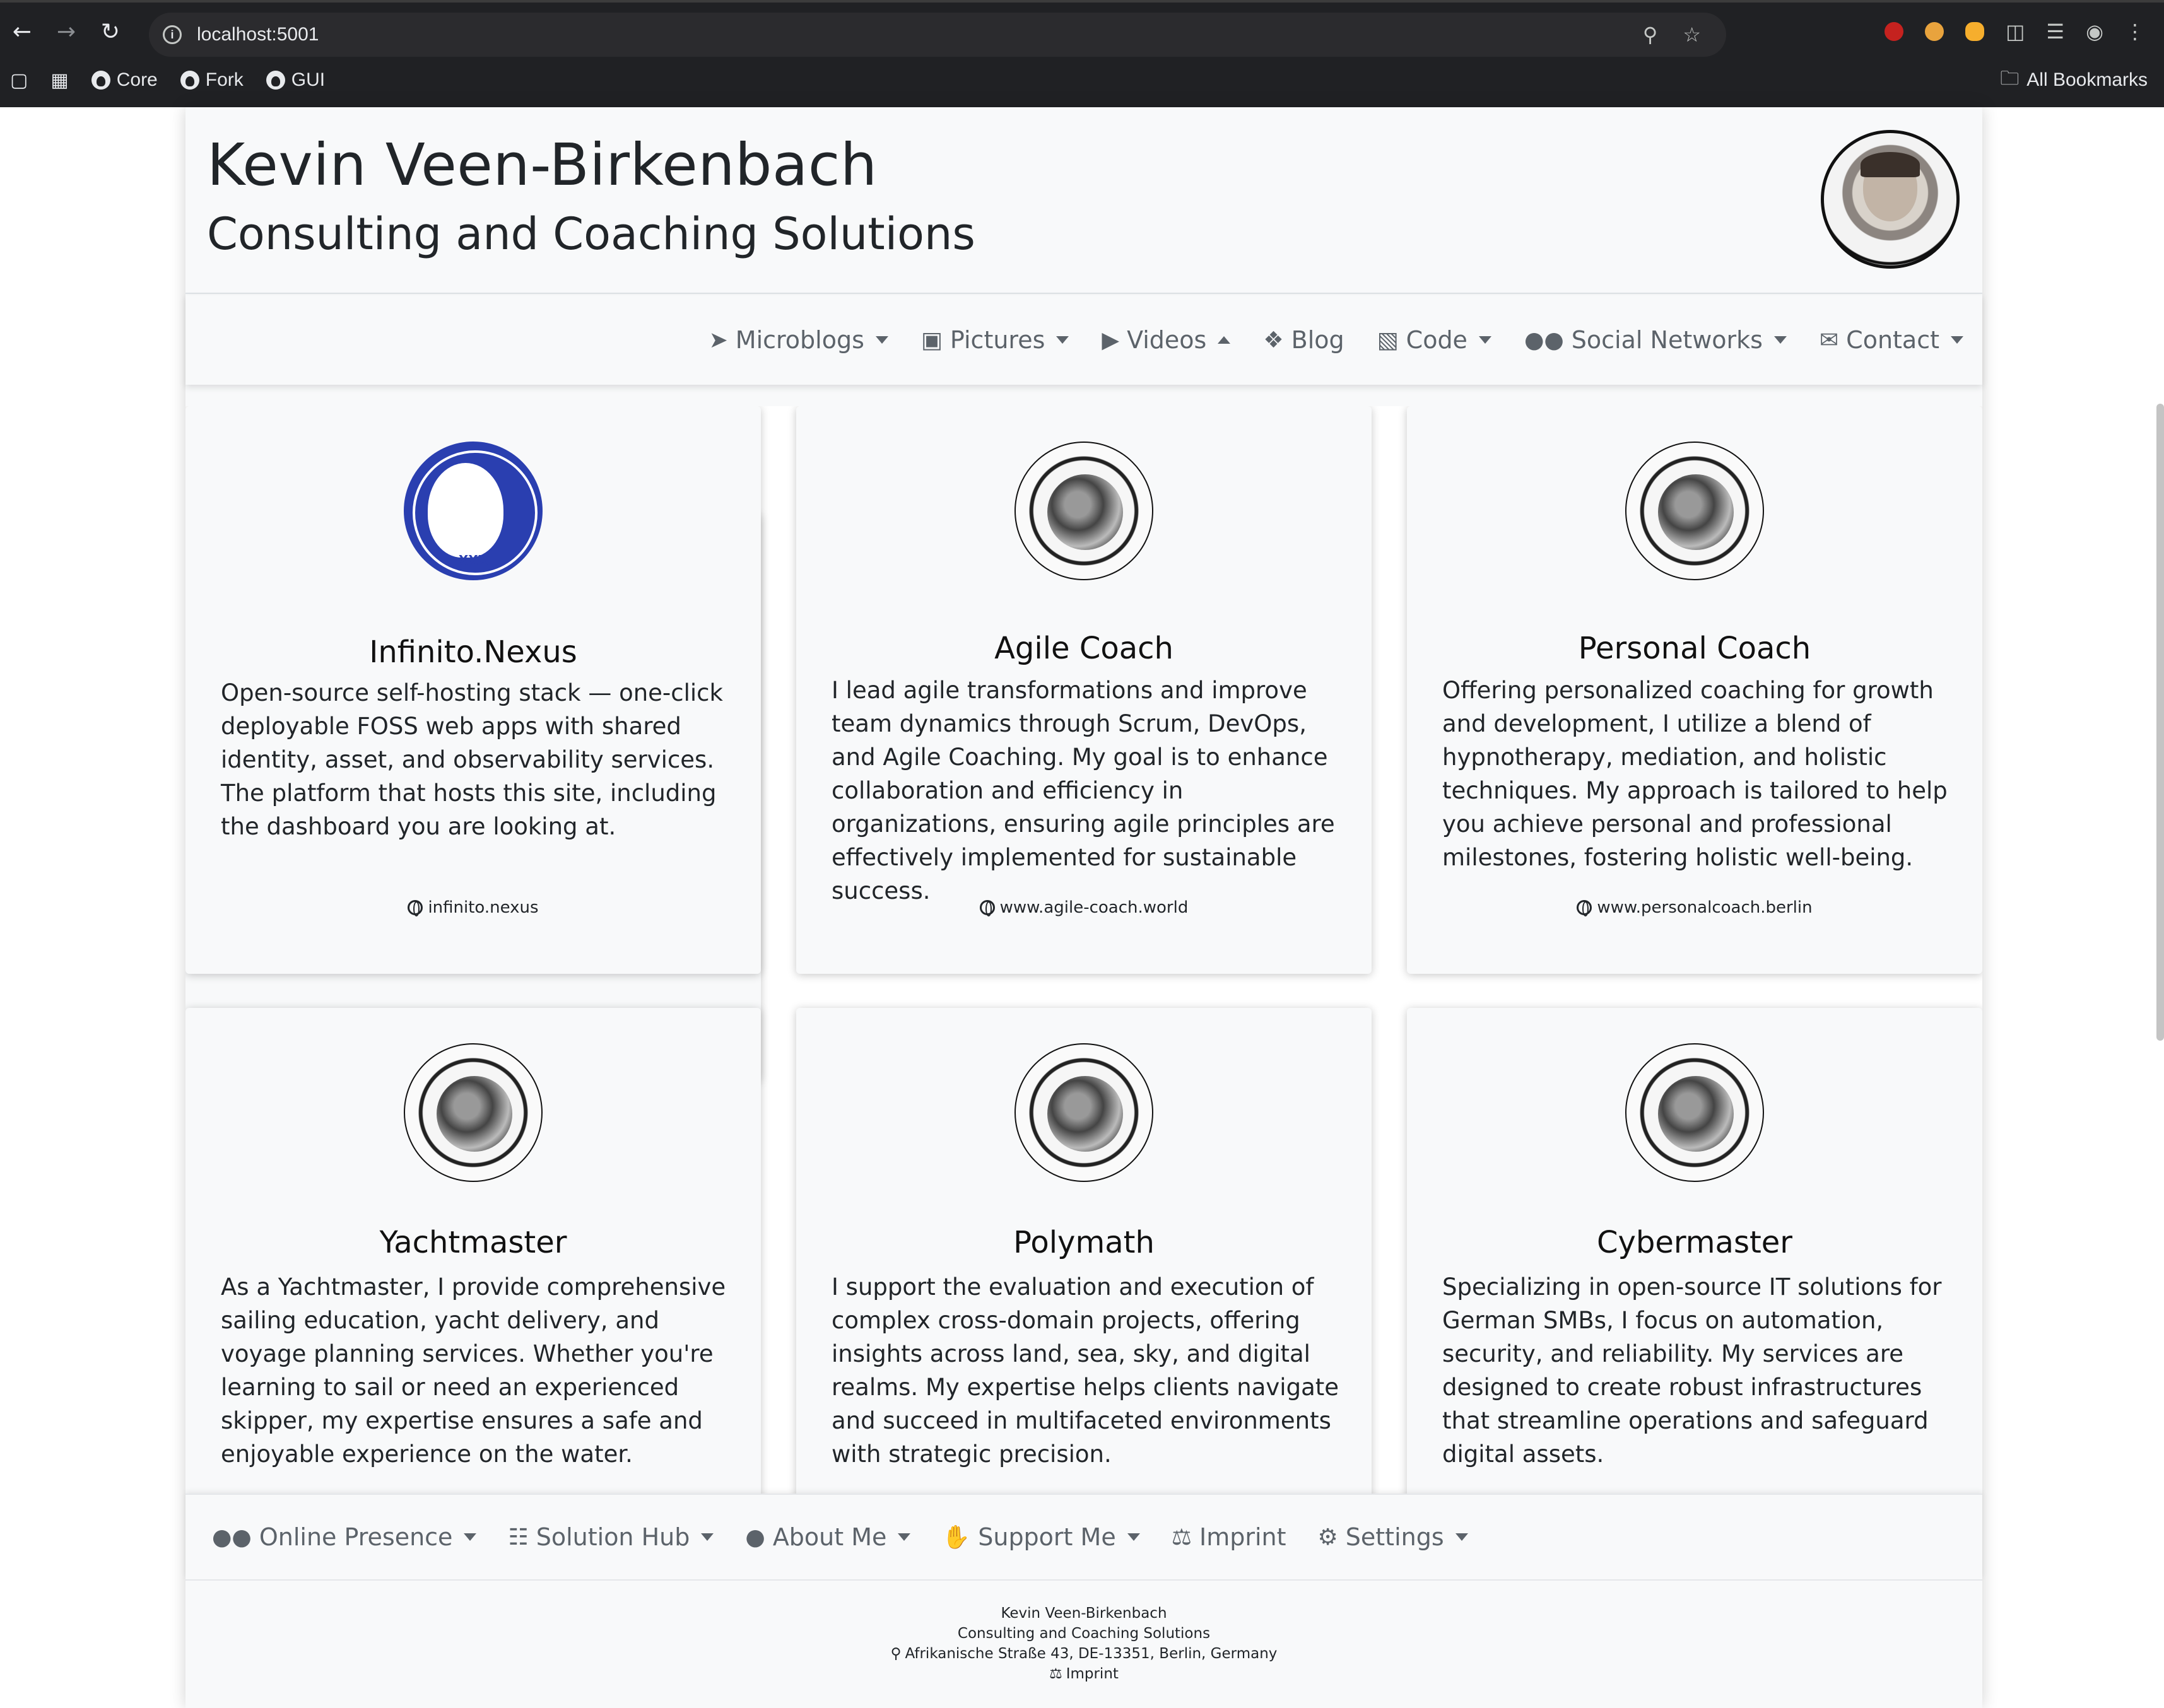  I want to click on nav-imprint: ⚖ Imprint, so click(1229, 1537).